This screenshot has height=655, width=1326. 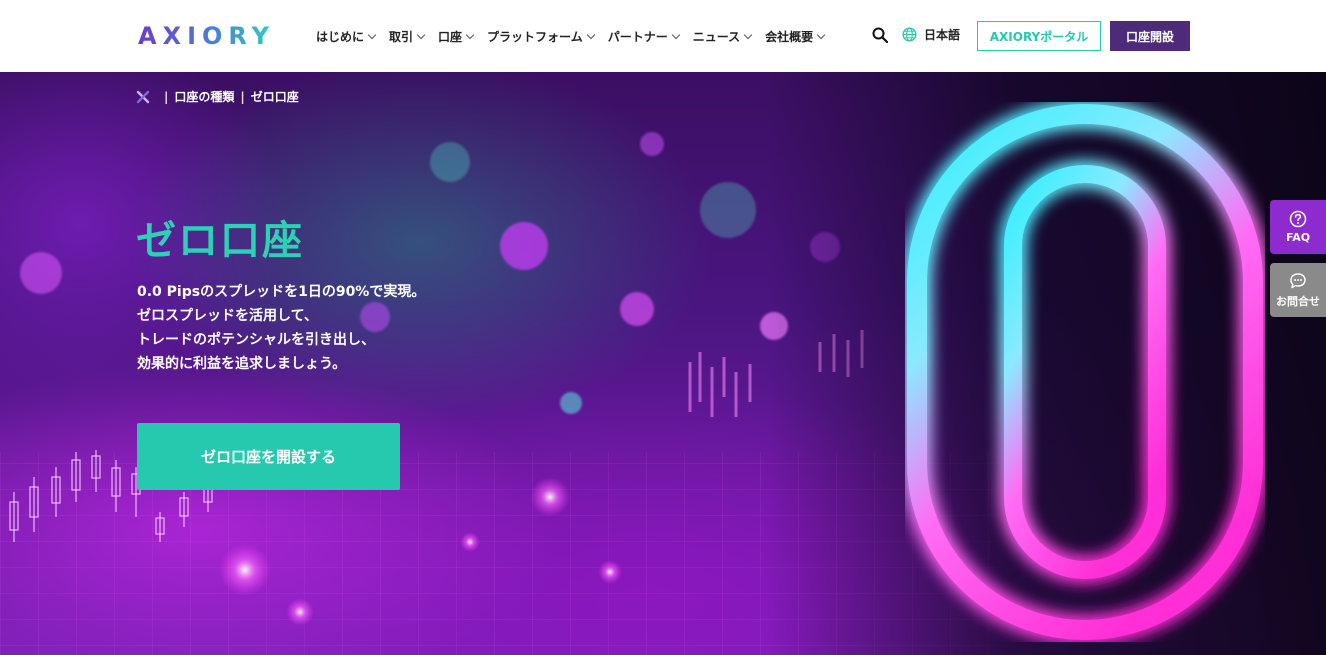 I want to click on page-title: ゼロ口座, so click(x=220, y=241).